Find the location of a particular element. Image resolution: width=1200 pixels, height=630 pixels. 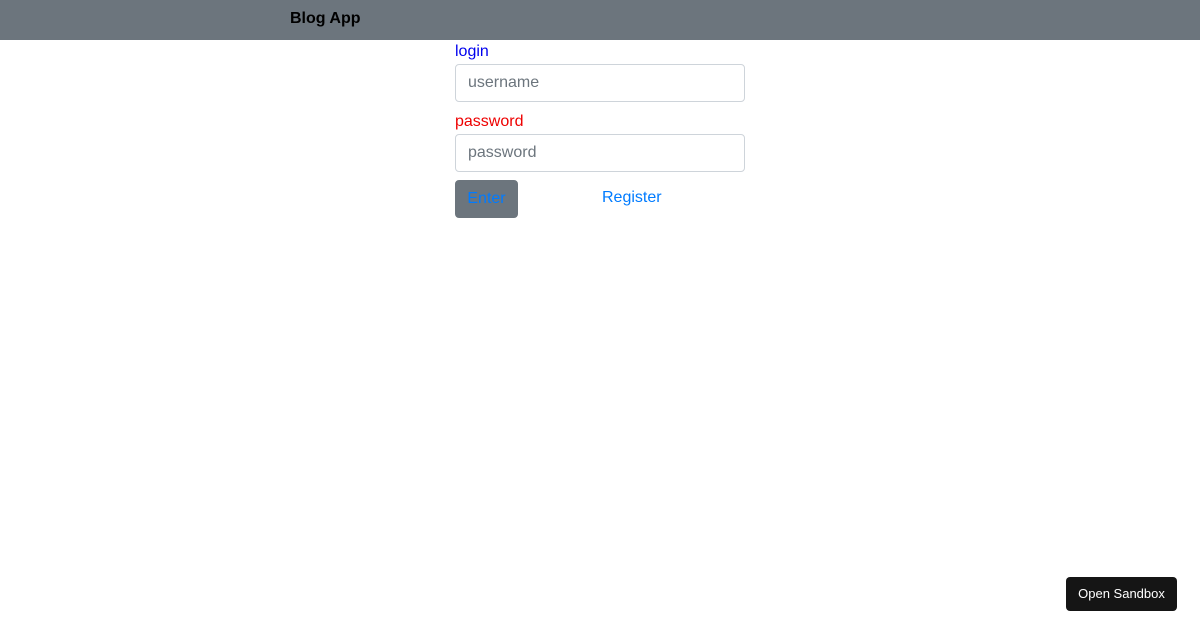

password-input is located at coordinates (600, 153).